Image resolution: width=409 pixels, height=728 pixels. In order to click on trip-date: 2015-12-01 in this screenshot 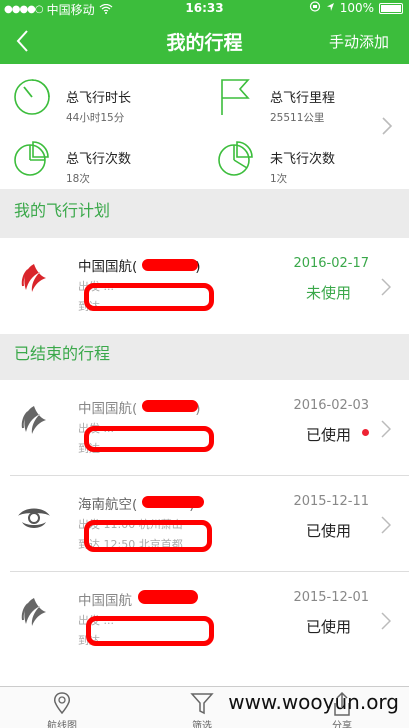, I will do `click(331, 597)`.